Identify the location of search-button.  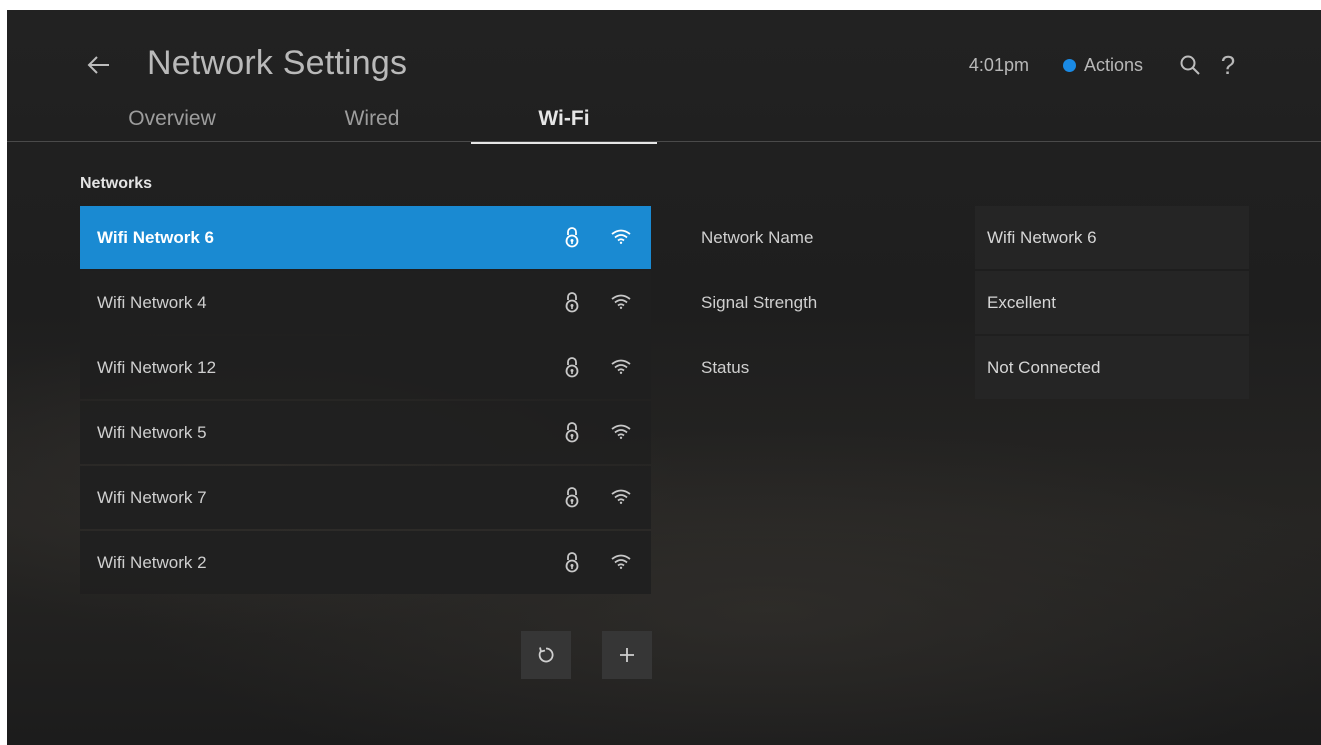
(1190, 65).